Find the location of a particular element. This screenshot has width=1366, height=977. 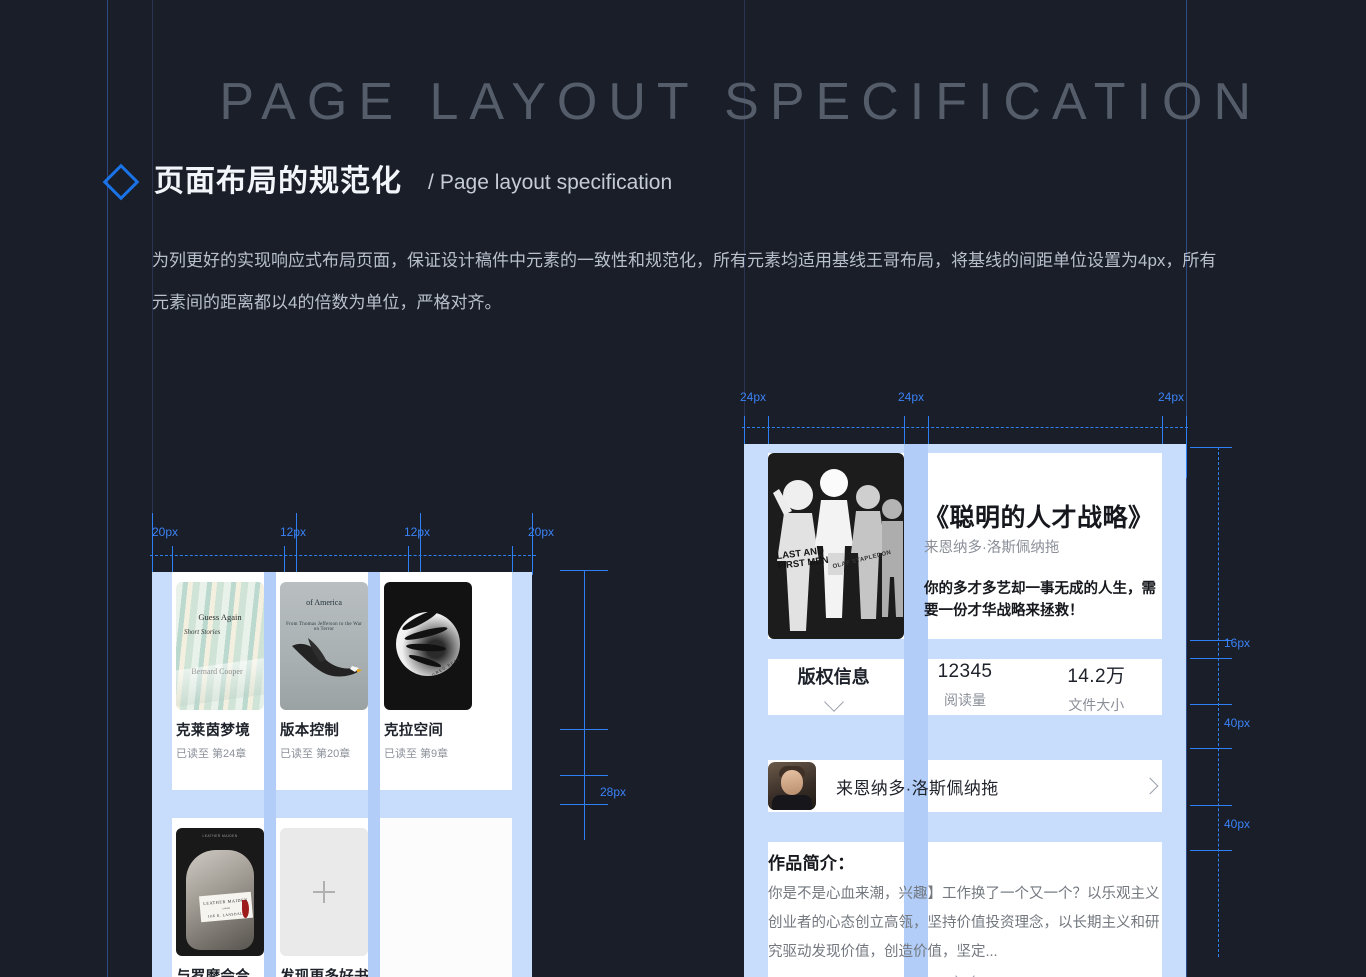

left-measure-20px-a: 20px is located at coordinates (165, 532).